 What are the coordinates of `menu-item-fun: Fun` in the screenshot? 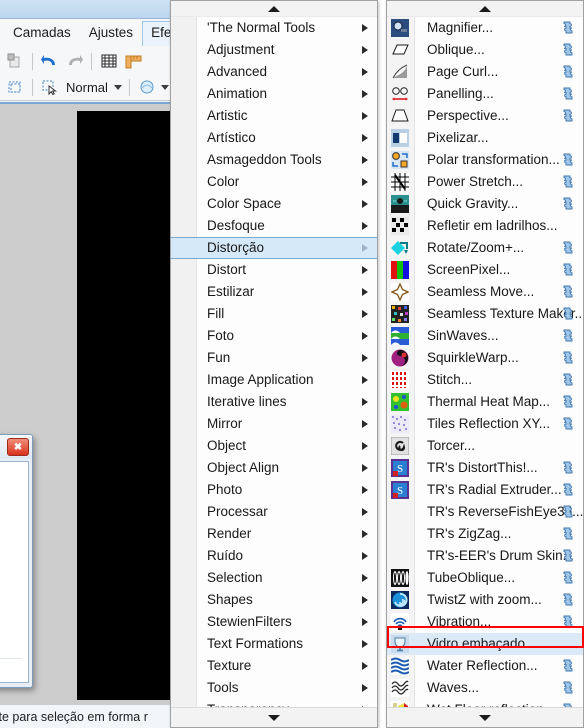 It's located at (274, 358).